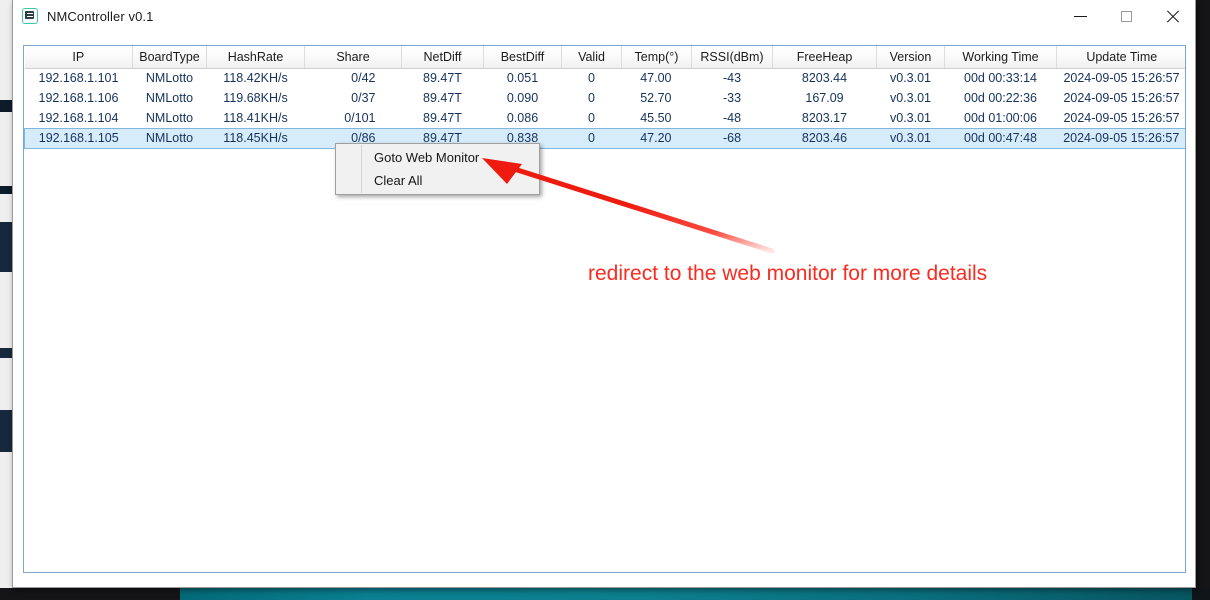 This screenshot has height=600, width=1210. Describe the element at coordinates (656, 78) in the screenshot. I see `cell-temp: 47.00` at that location.